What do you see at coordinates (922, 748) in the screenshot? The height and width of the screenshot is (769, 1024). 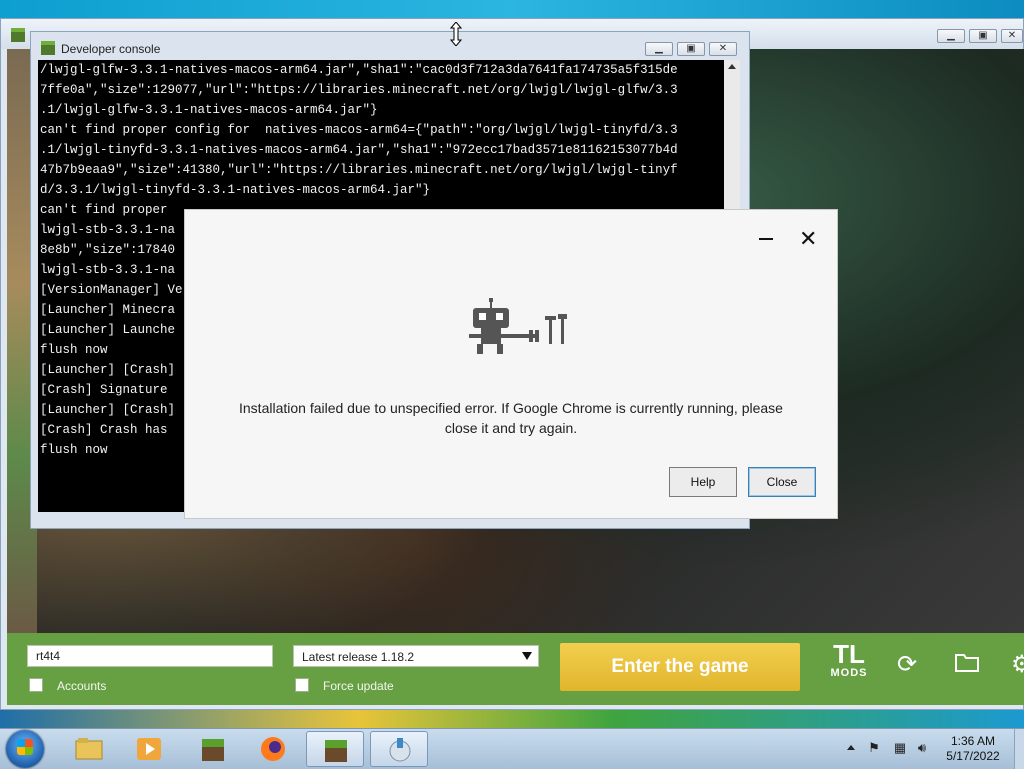 I see `volume-icon: 🔊︎` at bounding box center [922, 748].